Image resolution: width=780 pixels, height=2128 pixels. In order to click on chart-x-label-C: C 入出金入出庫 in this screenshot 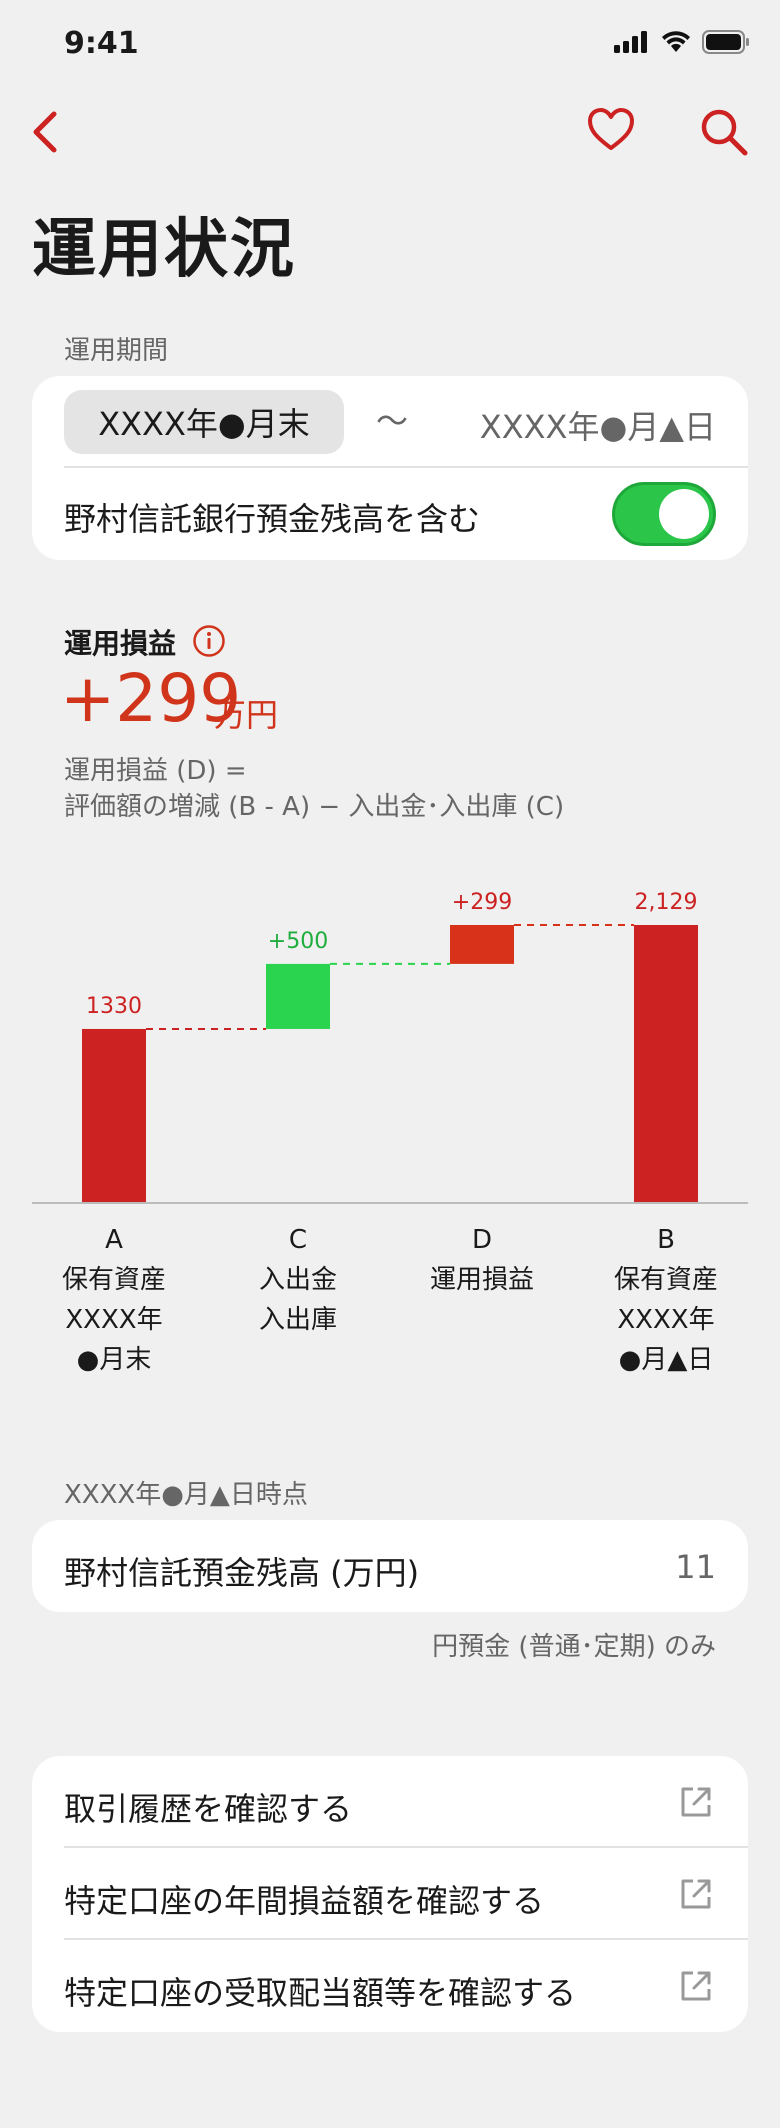, I will do `click(298, 1280)`.